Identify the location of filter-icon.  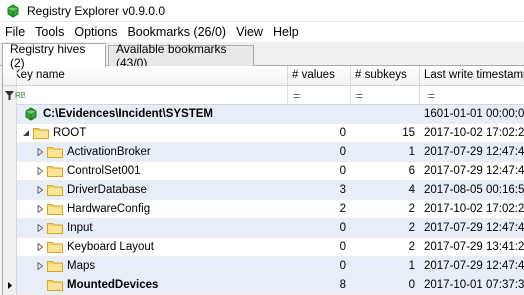
(9, 95).